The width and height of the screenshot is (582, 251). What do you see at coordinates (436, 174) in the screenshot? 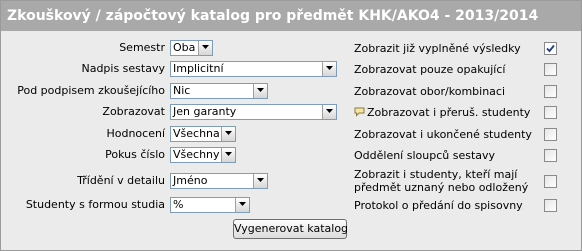
I see `option-recognized-line1: Zobrazit i studenty, kteří mají` at bounding box center [436, 174].